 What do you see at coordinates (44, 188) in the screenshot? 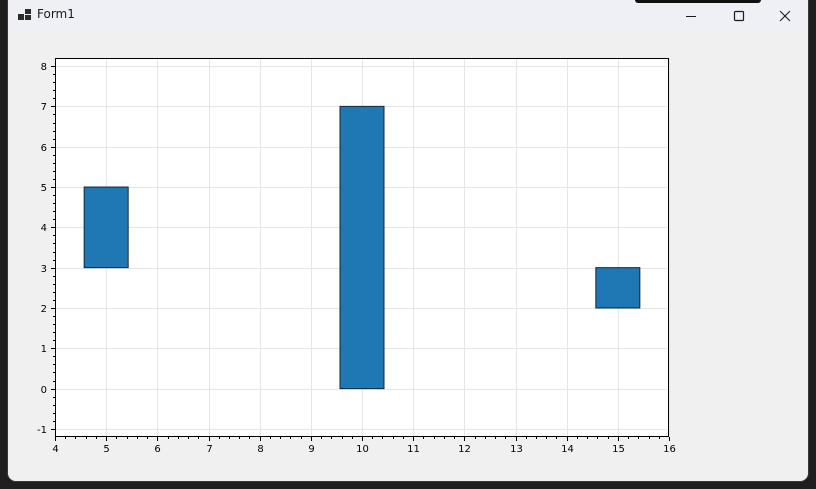
I see `y-tick-label: 5` at bounding box center [44, 188].